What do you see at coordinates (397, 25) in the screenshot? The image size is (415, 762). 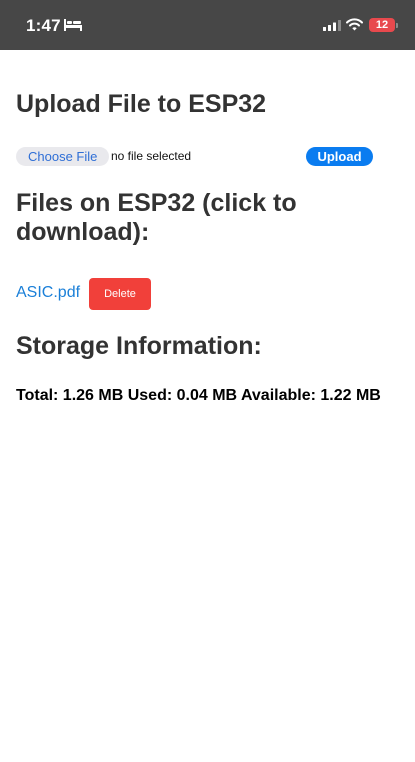 I see `battery-nub` at bounding box center [397, 25].